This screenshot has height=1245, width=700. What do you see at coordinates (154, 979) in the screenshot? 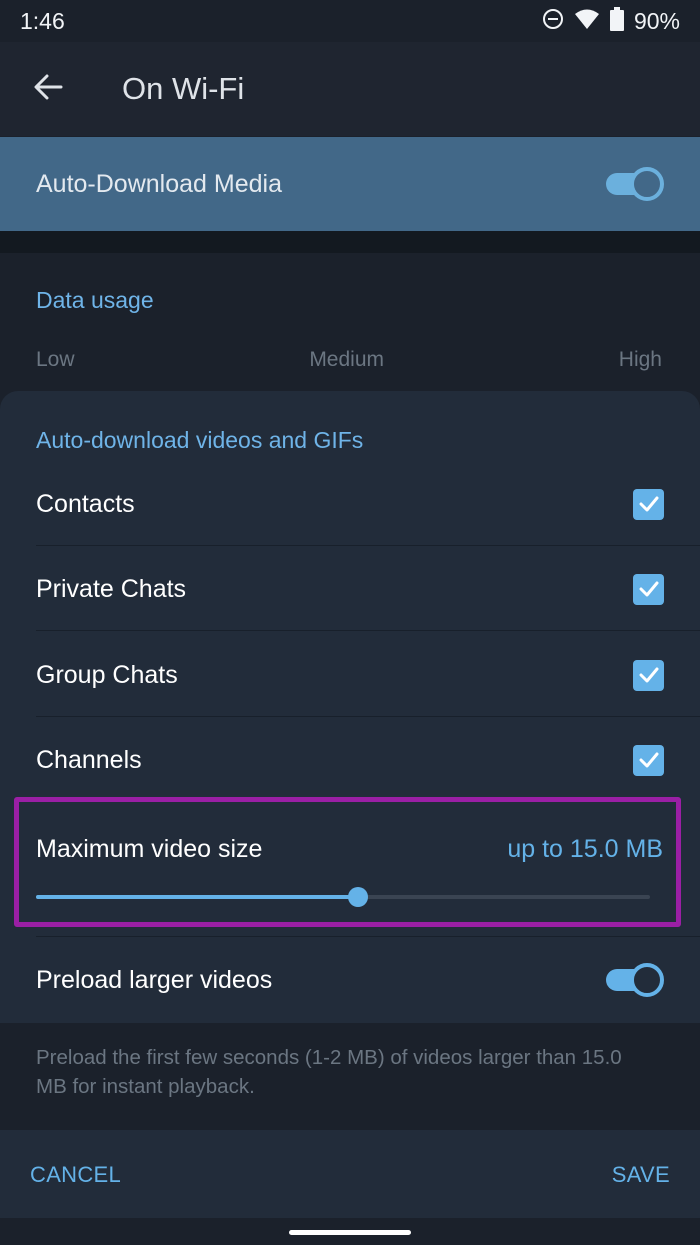
I see `preload-label: Preload larger videos` at bounding box center [154, 979].